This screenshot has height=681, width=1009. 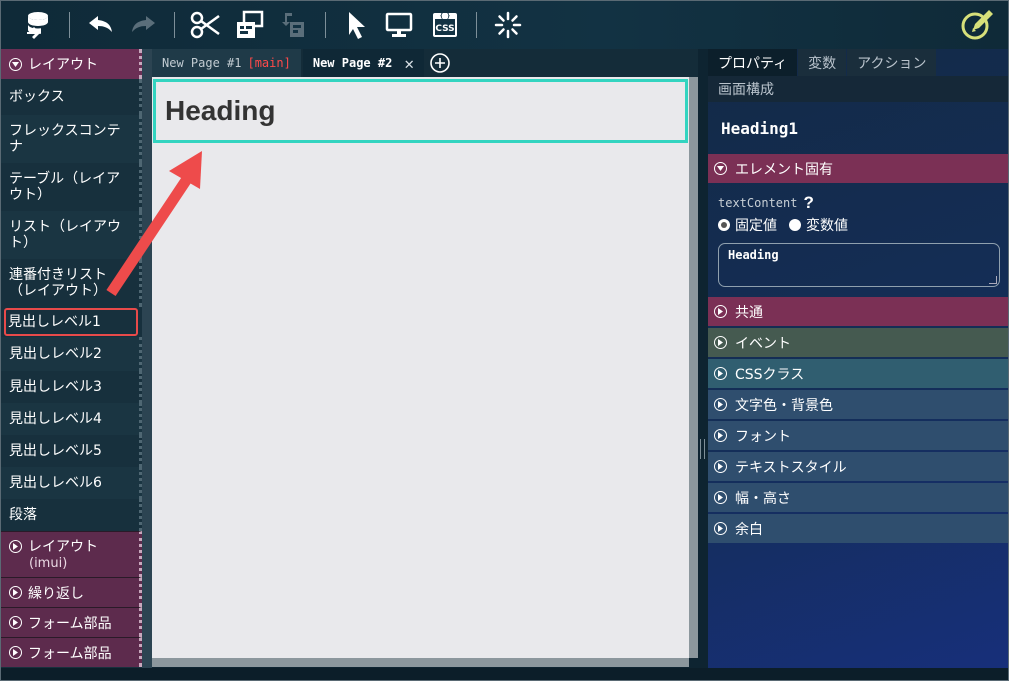 What do you see at coordinates (859, 265) in the screenshot?
I see `textcontent-textarea: Heading` at bounding box center [859, 265].